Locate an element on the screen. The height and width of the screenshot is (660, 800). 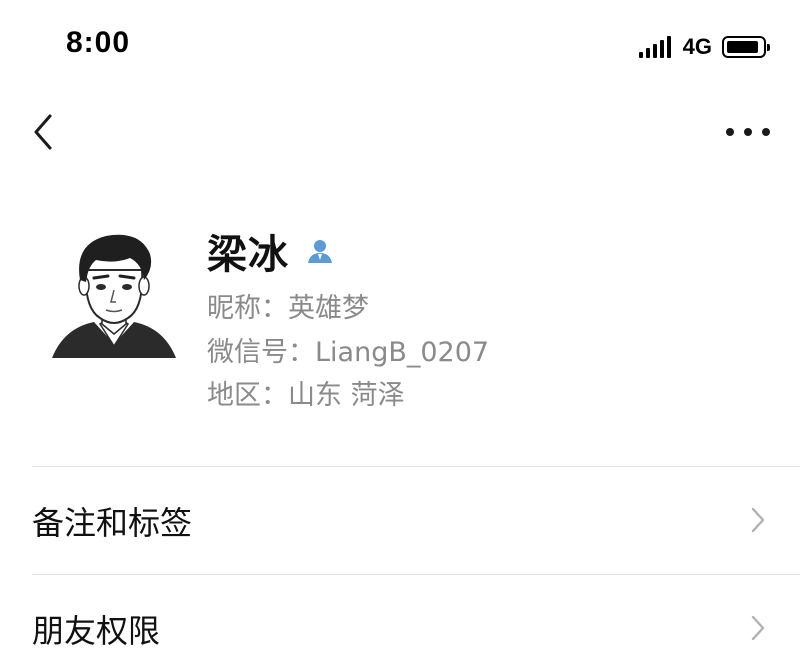
chevron-left-icon is located at coordinates (43, 132).